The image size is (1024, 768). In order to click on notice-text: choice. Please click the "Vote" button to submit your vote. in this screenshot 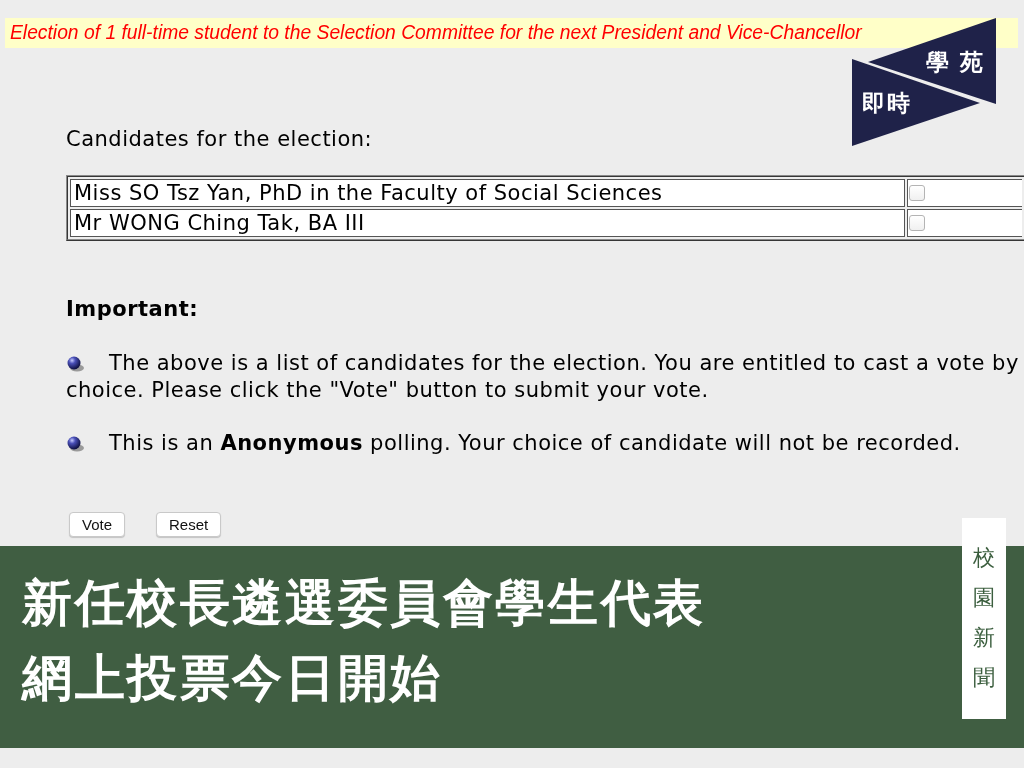, I will do `click(387, 390)`.